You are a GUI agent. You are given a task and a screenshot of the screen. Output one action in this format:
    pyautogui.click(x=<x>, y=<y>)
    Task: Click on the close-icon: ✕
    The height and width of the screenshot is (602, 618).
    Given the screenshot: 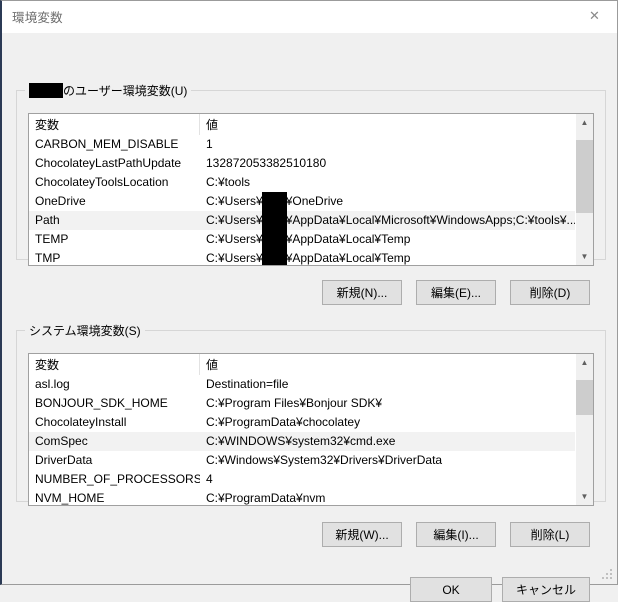 What is the action you would take?
    pyautogui.click(x=594, y=16)
    